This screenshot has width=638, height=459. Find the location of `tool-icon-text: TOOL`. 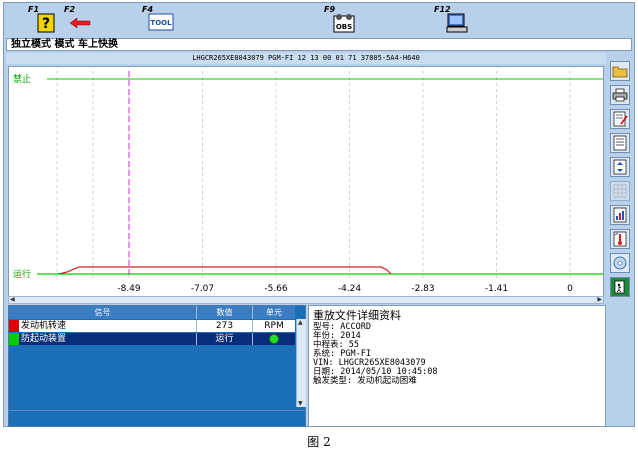

tool-icon-text: TOOL is located at coordinates (161, 23).